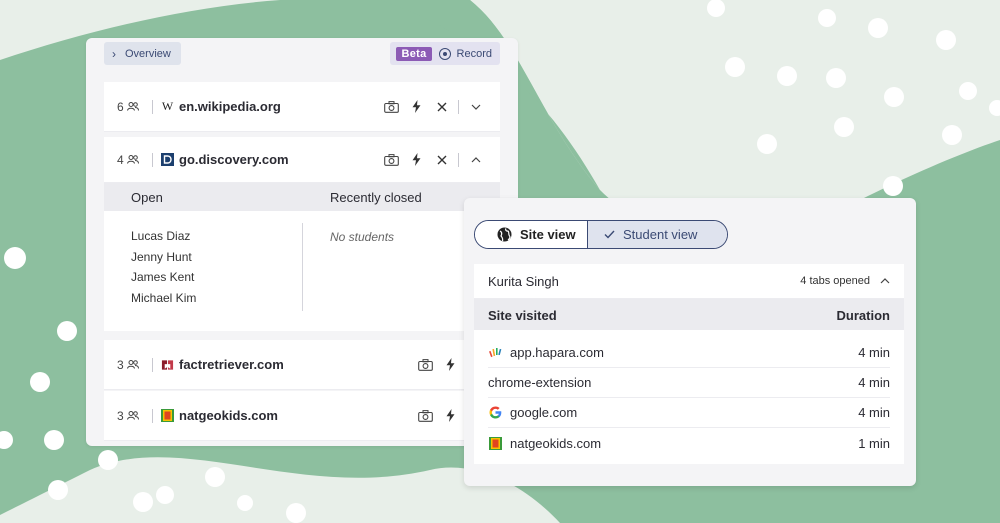 The image size is (1000, 523). What do you see at coordinates (540, 382) in the screenshot?
I see `visited-site: chrome-extension` at bounding box center [540, 382].